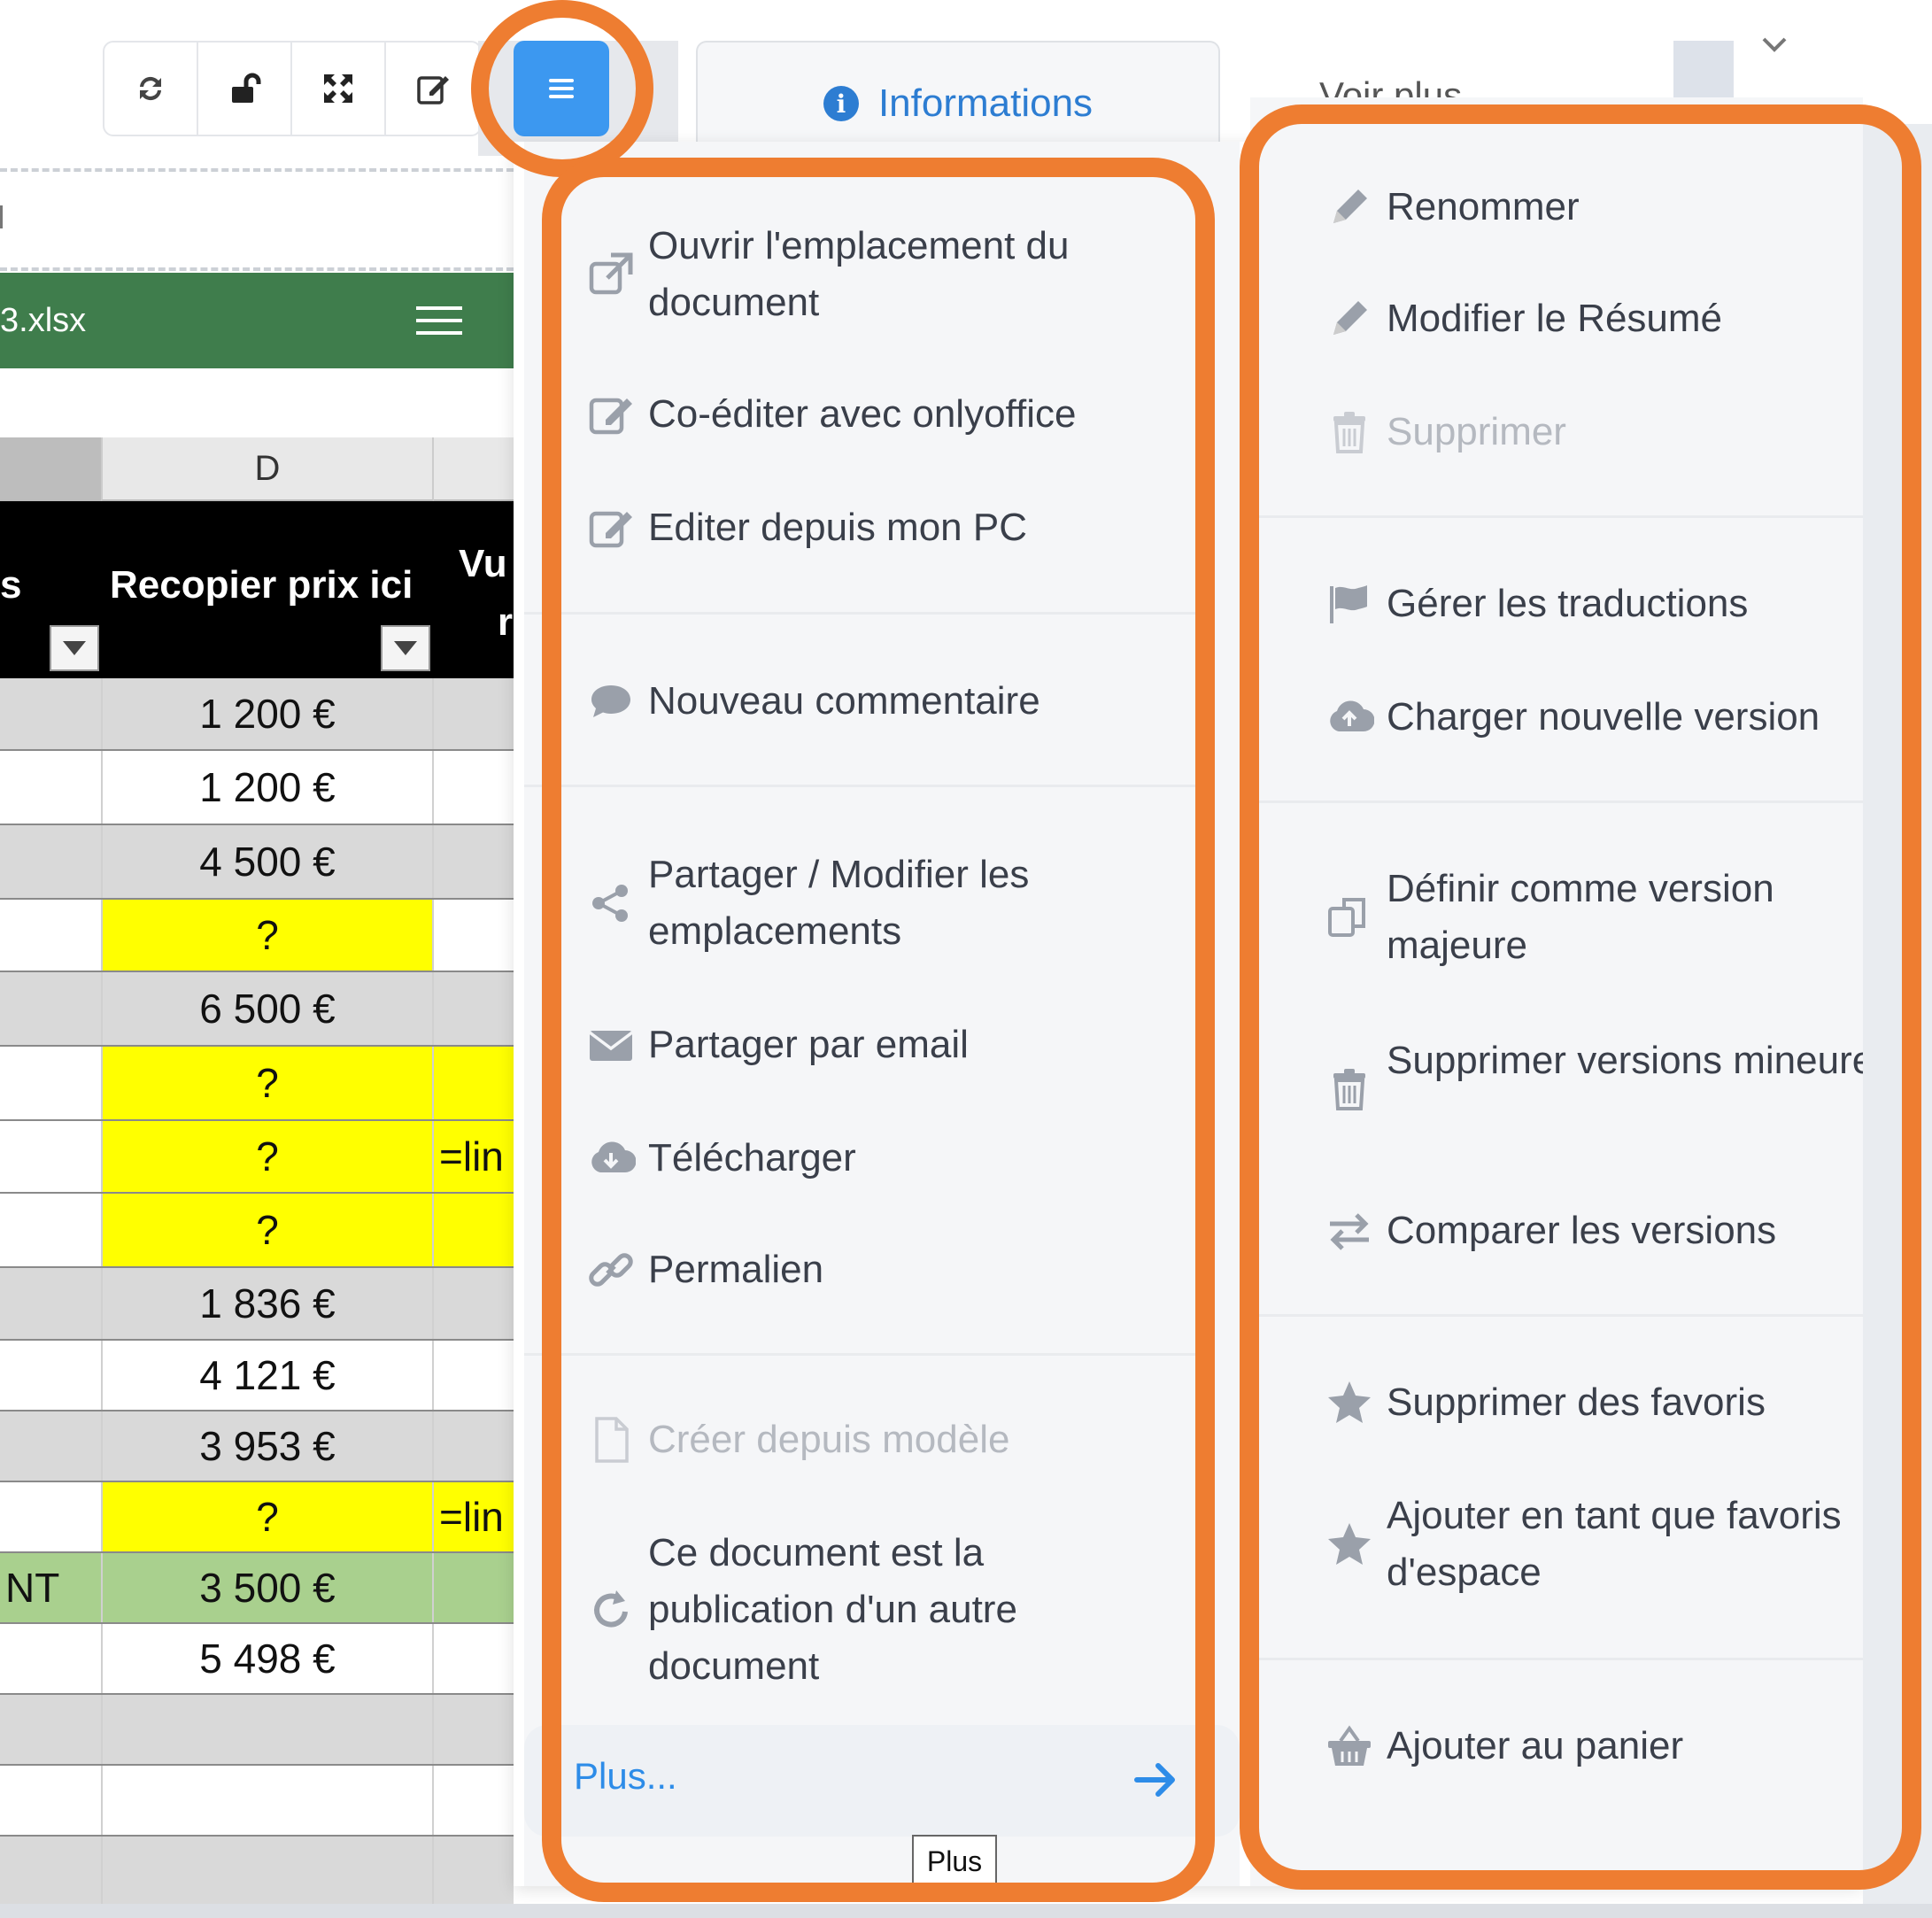  What do you see at coordinates (267, 861) in the screenshot?
I see `table-cell: 4 500 €` at bounding box center [267, 861].